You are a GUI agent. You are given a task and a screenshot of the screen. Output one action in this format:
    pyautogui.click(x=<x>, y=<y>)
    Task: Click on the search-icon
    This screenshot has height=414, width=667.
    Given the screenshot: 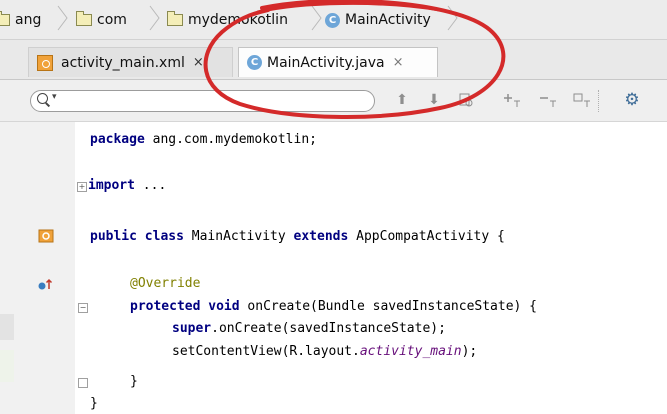 What is the action you would take?
    pyautogui.click(x=42, y=98)
    